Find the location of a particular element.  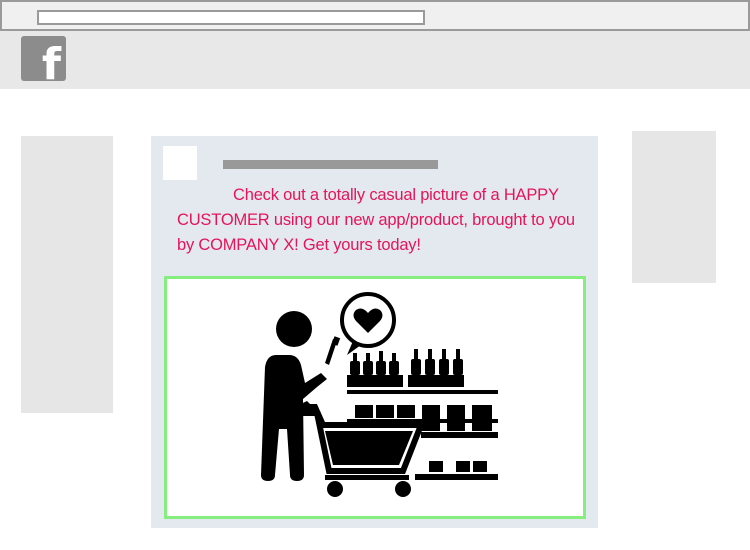

top-navigation-bar: f is located at coordinates (375, 60).